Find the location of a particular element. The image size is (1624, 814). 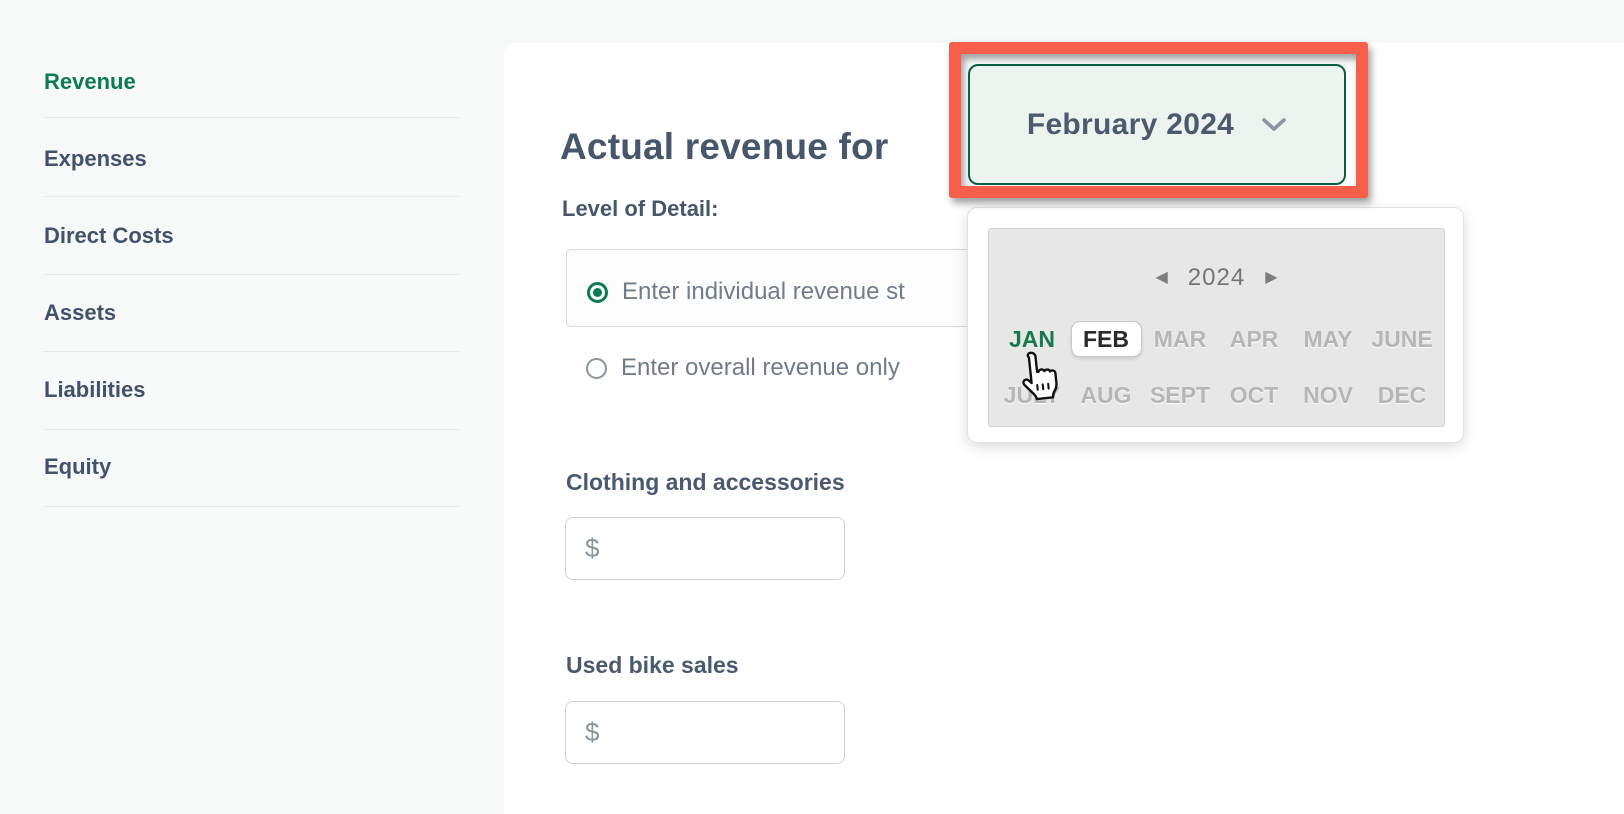

field-label-clothing: Clothing and accessories is located at coordinates (705, 482).